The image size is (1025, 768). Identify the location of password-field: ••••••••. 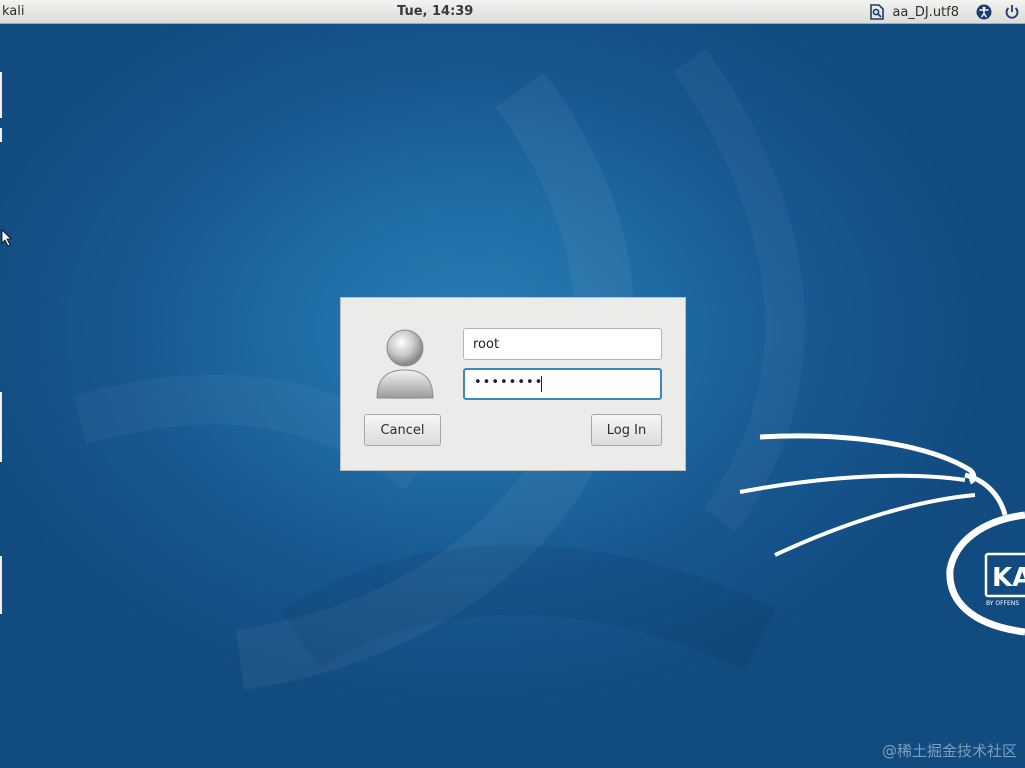
(562, 384).